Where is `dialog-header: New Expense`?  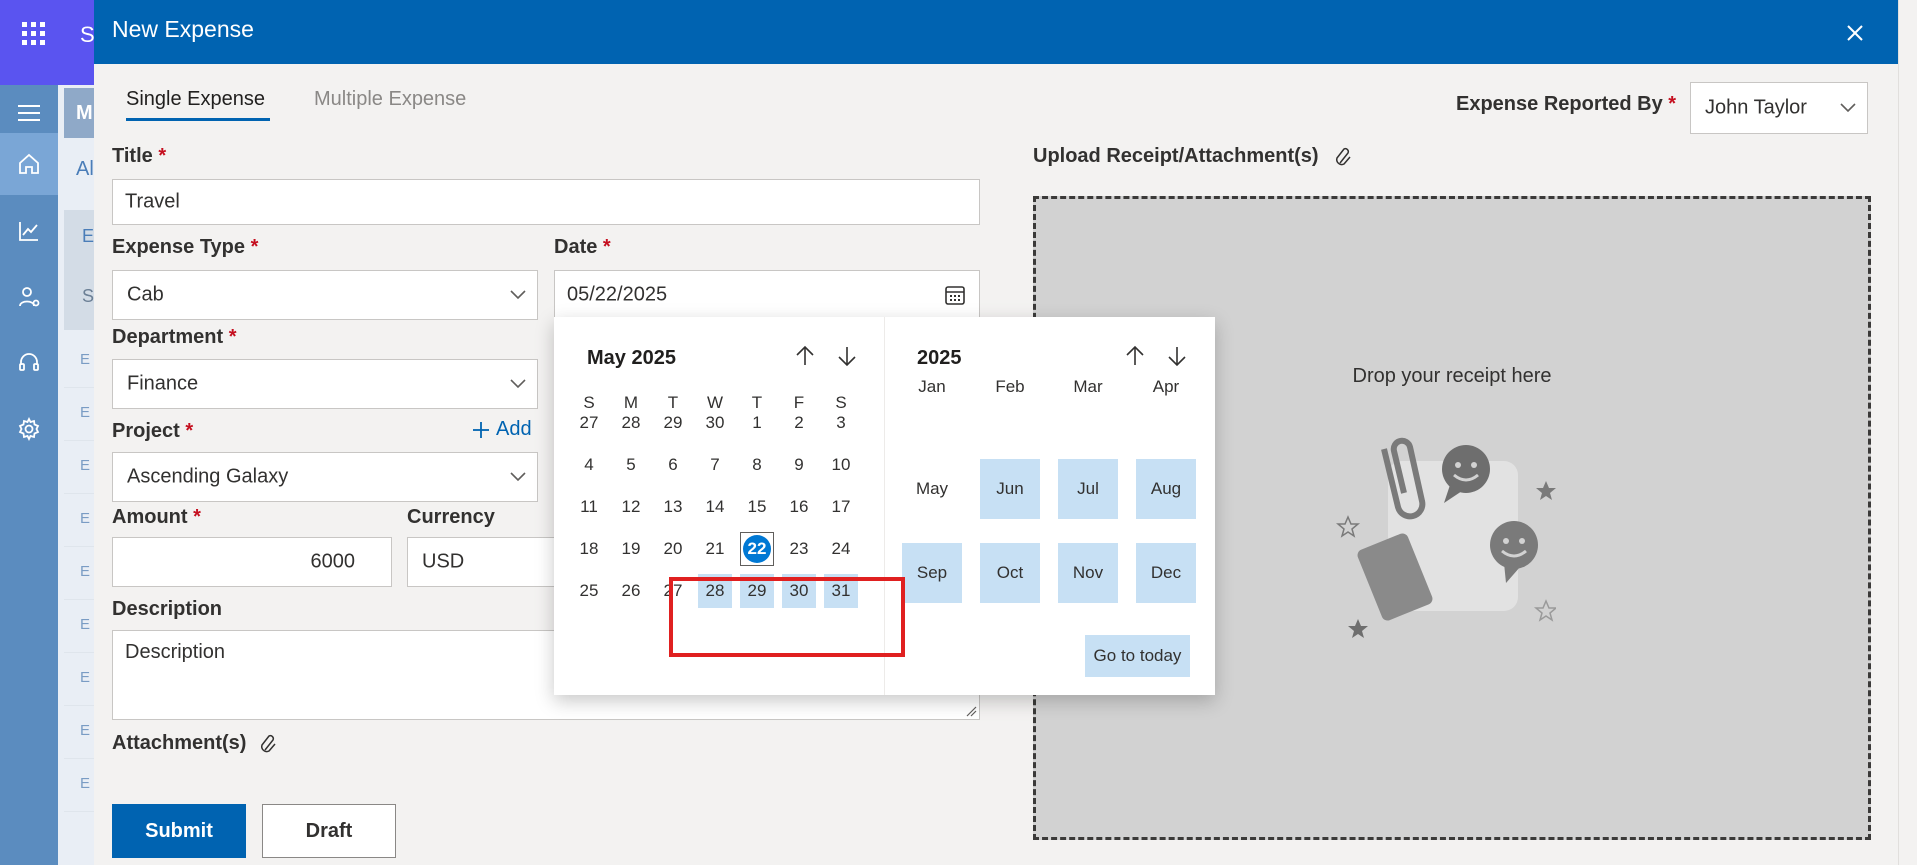 dialog-header: New Expense is located at coordinates (996, 32).